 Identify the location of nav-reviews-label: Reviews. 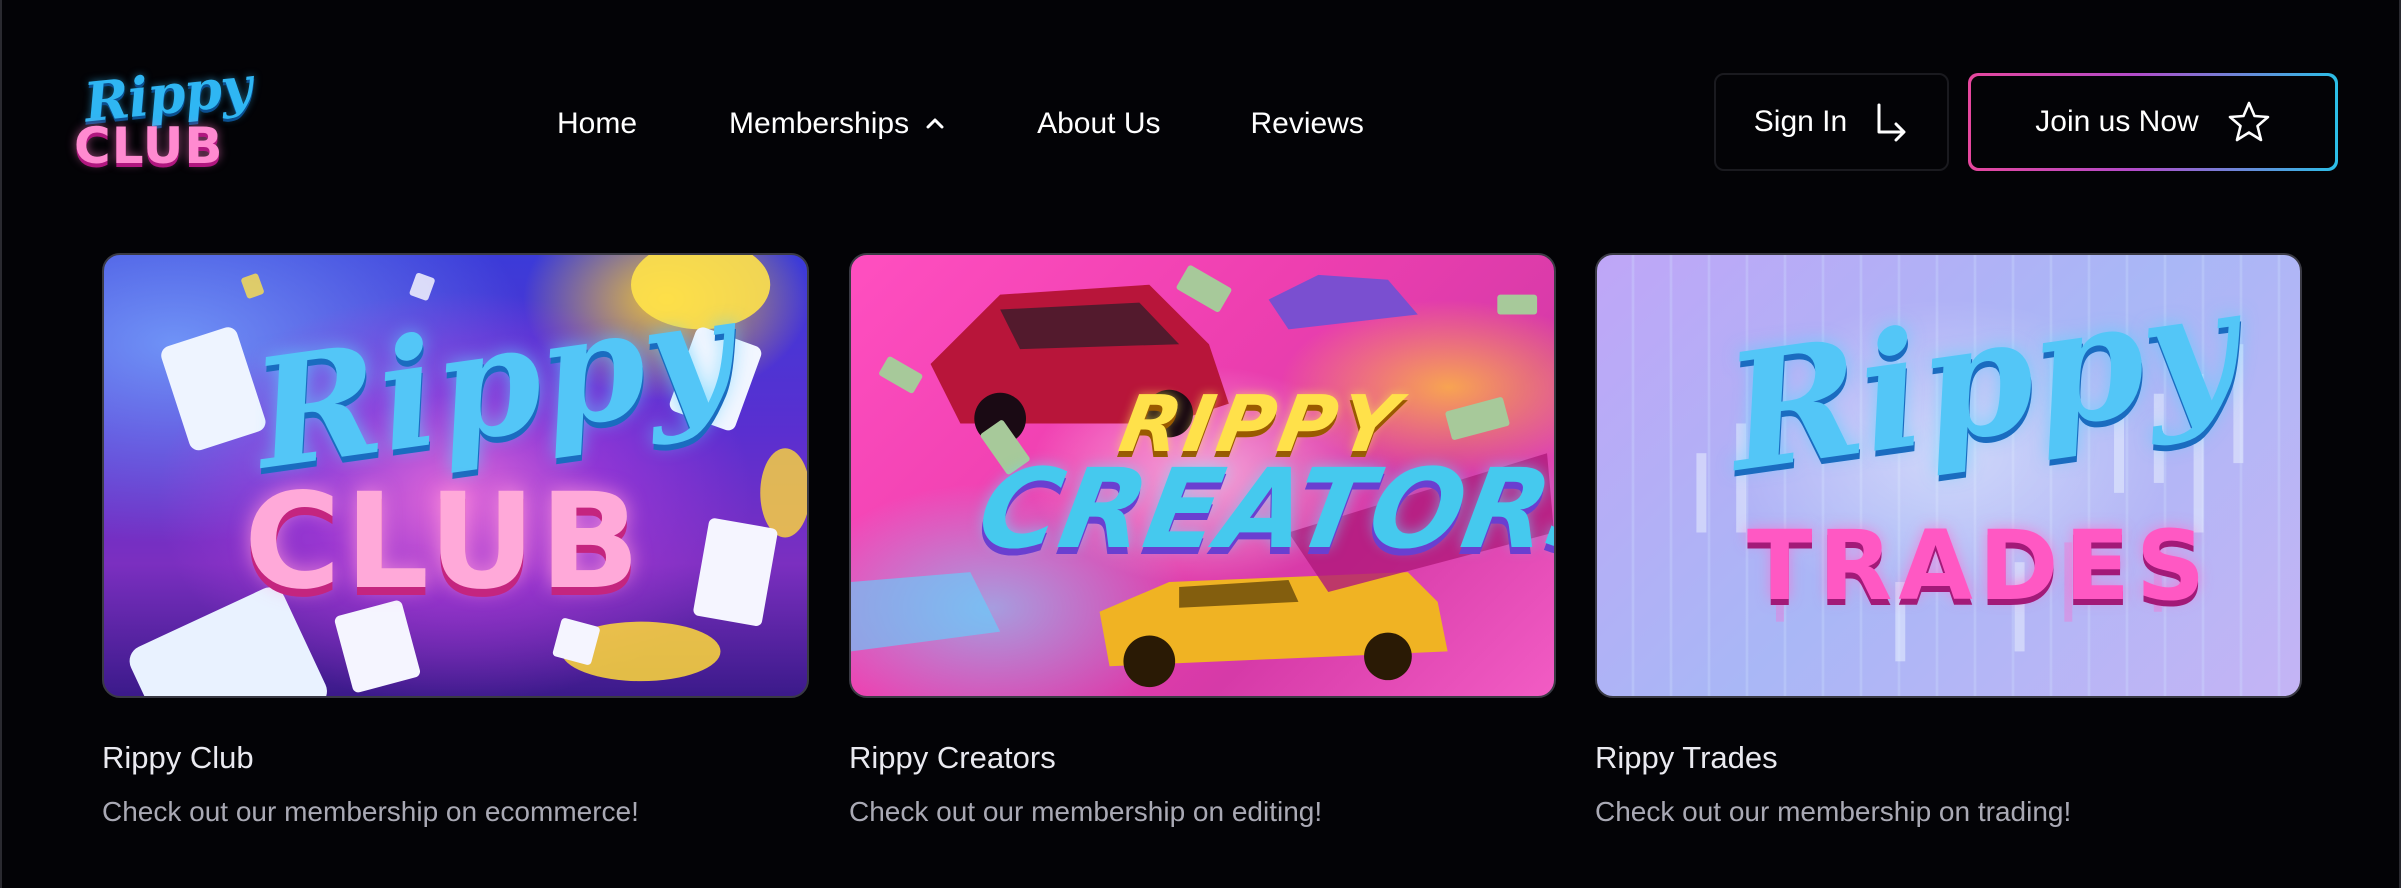
(1307, 123).